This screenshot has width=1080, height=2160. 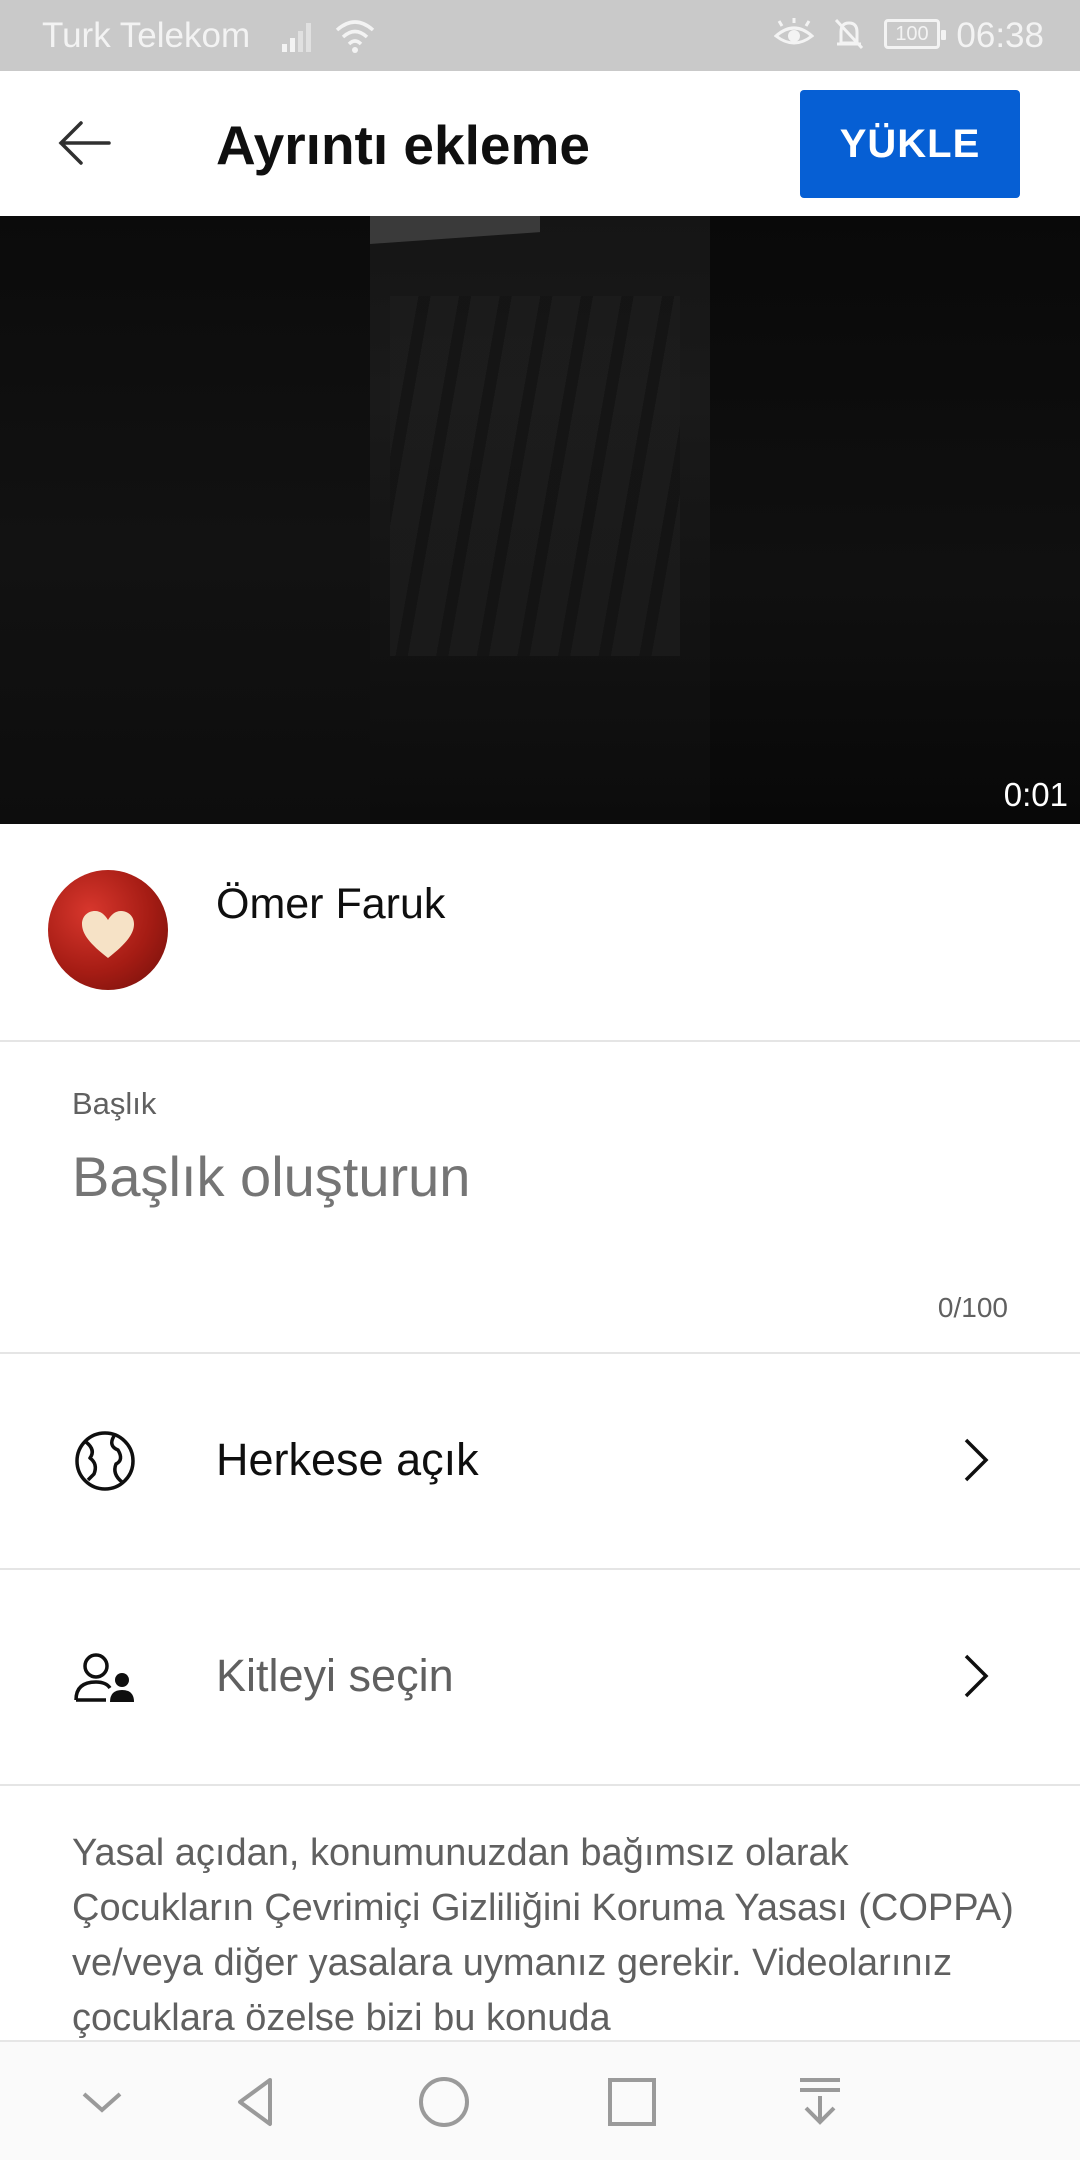 What do you see at coordinates (146, 35) in the screenshot?
I see `carrier-name: Turk Telekom` at bounding box center [146, 35].